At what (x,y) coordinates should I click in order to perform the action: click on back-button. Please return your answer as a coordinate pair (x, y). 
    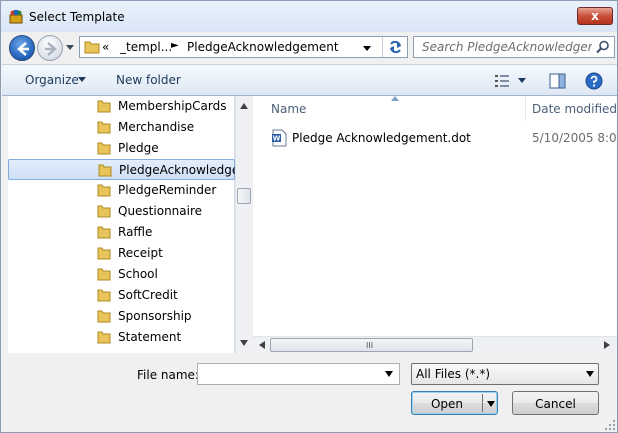
    Looking at the image, I should click on (22, 48).